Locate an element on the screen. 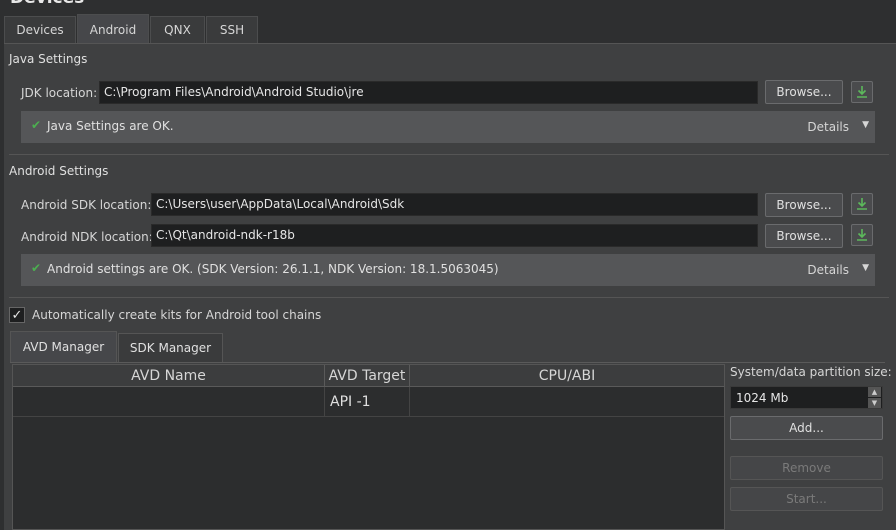  column-header-avd-target: AVD Target is located at coordinates (367, 376).